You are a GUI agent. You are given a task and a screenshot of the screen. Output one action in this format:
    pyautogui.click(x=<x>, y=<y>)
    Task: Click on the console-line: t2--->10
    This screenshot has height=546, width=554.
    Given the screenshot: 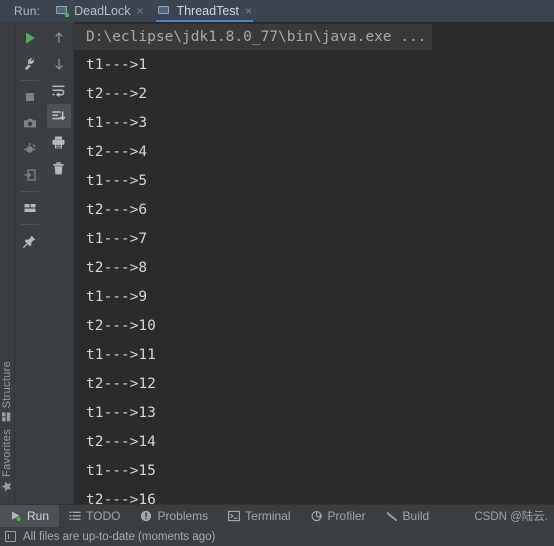 What is the action you would take?
    pyautogui.click(x=121, y=326)
    